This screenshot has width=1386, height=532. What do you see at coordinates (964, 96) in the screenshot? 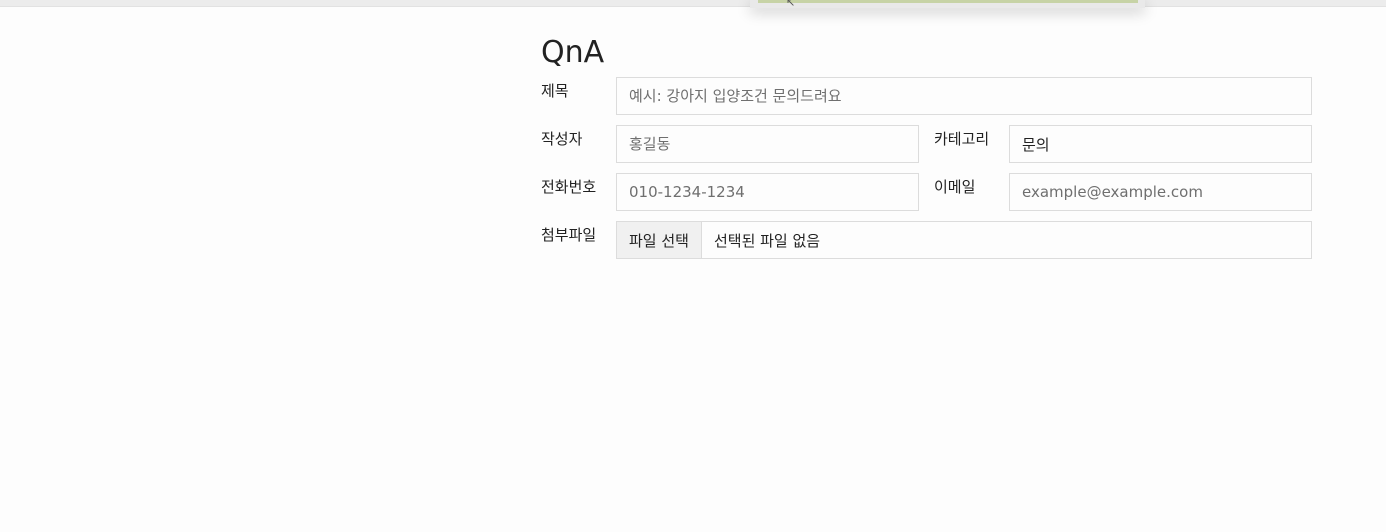
I see `title-input` at bounding box center [964, 96].